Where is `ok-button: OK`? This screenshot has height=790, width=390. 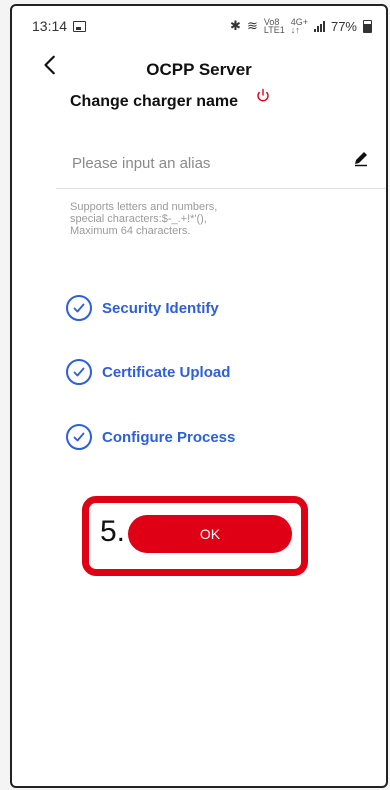
ok-button: OK is located at coordinates (210, 534).